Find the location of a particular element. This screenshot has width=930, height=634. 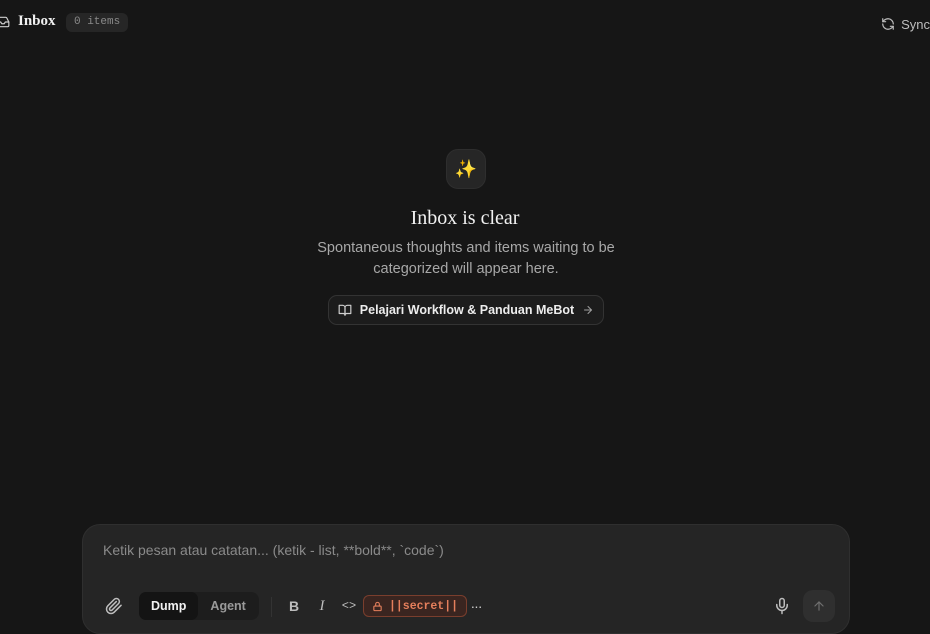

more-options-button: ··· is located at coordinates (476, 606).